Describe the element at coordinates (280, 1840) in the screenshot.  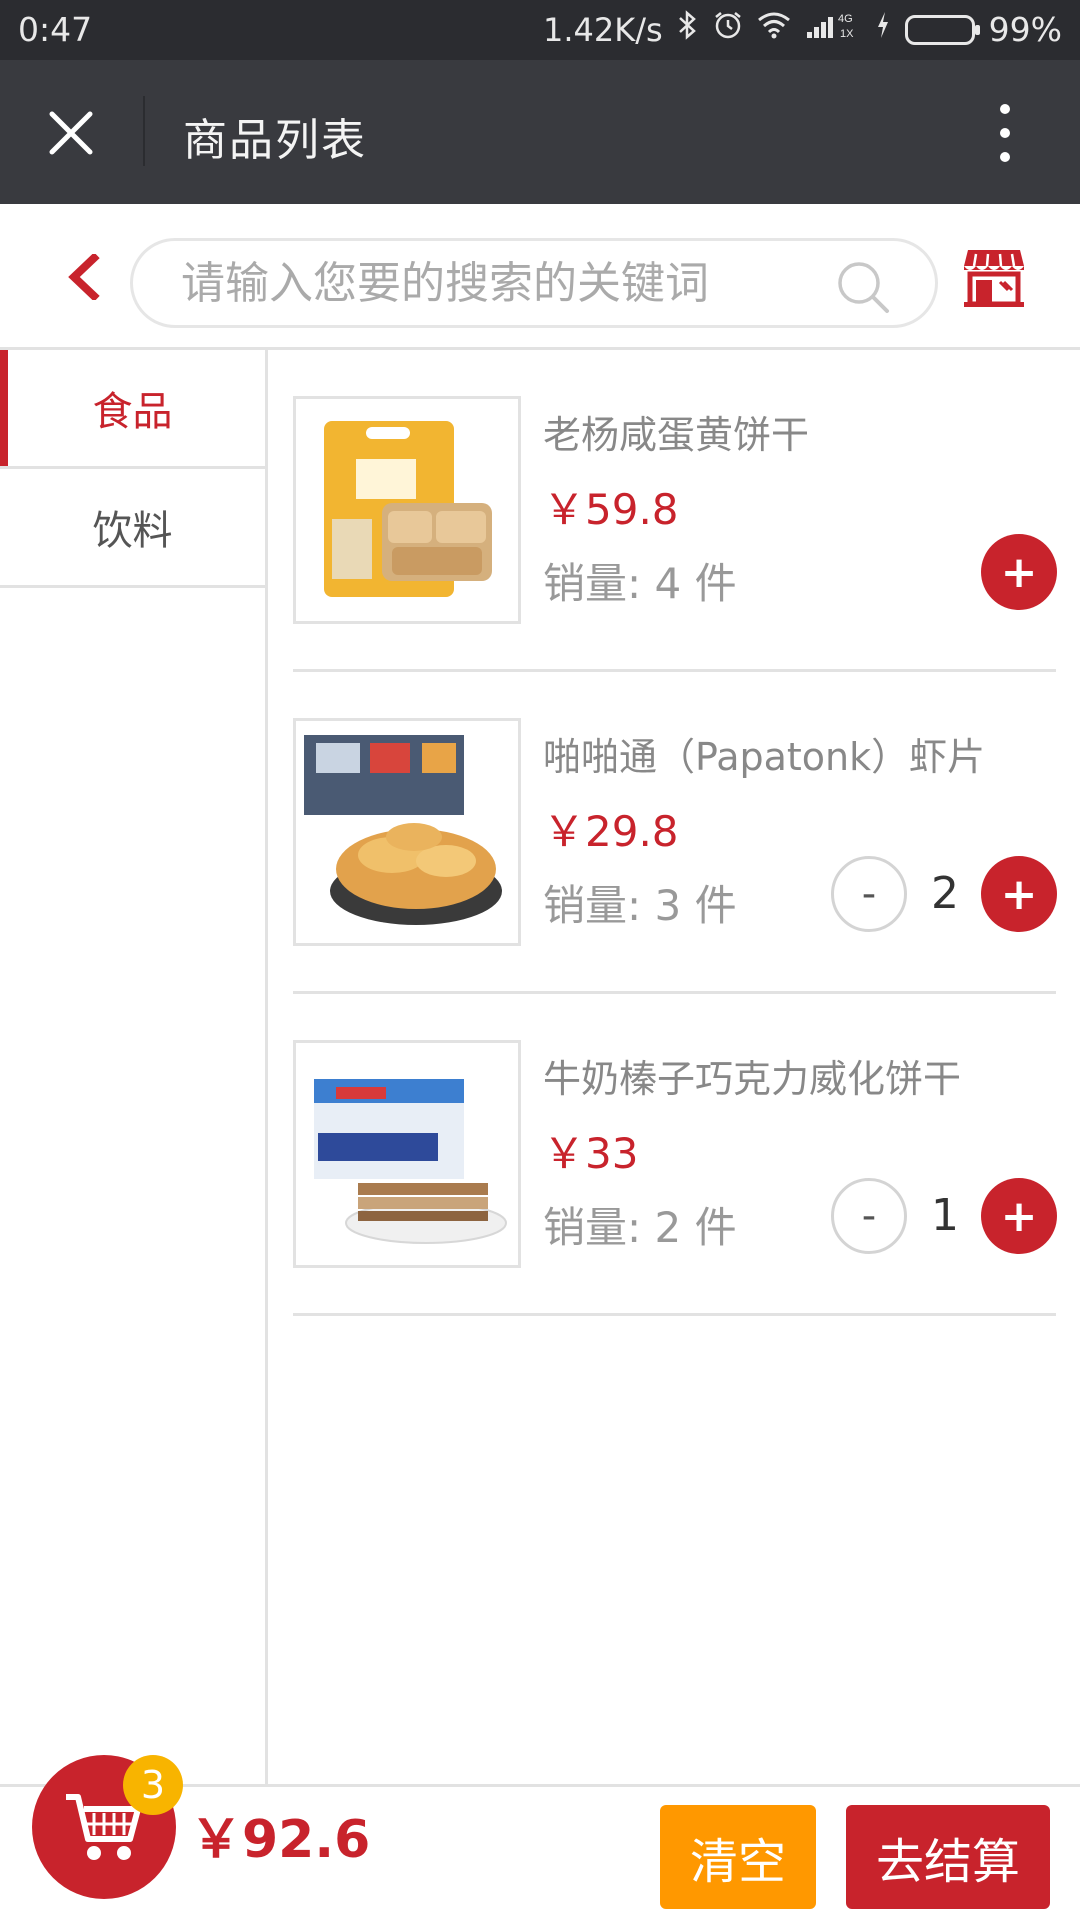
I see `cart-total: ￥92.6` at that location.